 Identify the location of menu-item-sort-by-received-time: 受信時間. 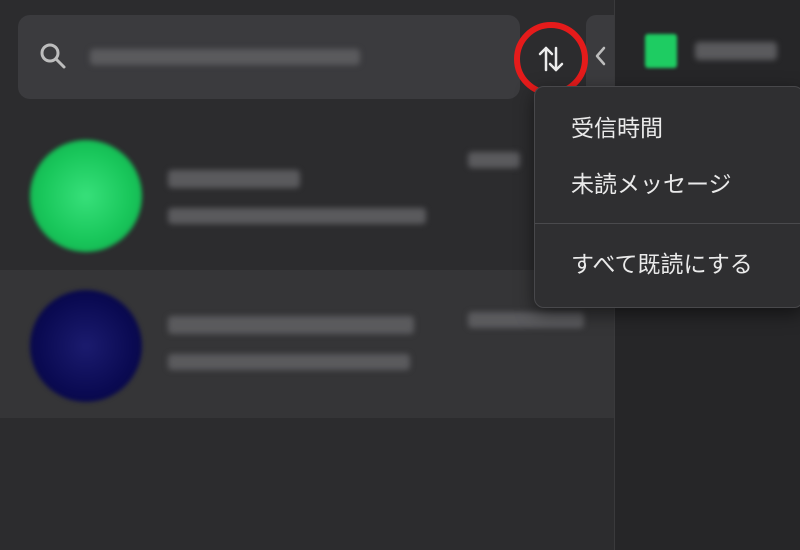
(667, 129).